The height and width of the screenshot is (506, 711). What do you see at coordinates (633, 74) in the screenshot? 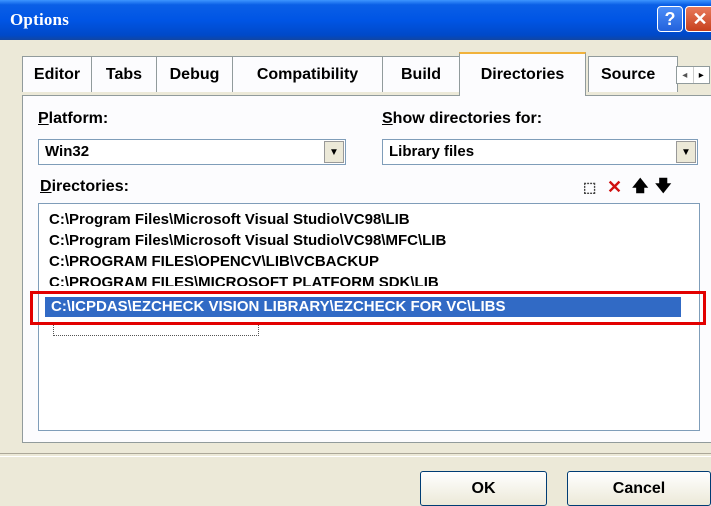
I see `tab-source: Source` at bounding box center [633, 74].